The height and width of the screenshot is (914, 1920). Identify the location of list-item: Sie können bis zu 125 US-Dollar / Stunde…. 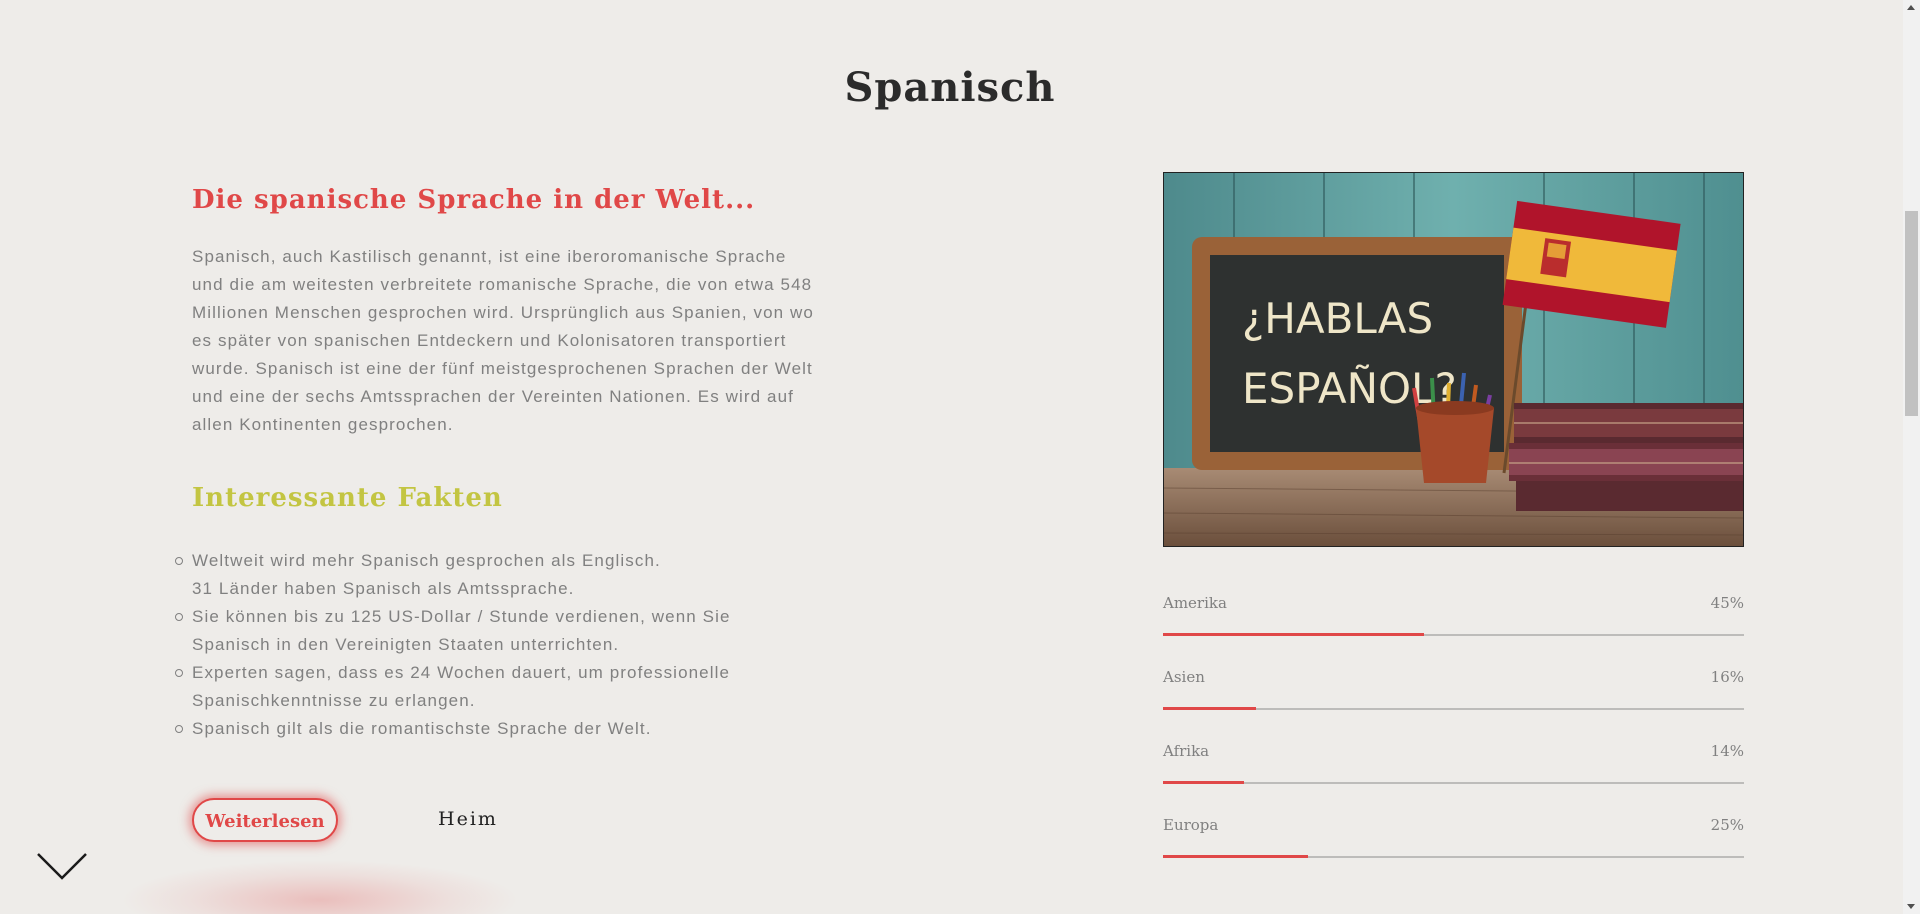
(483, 631).